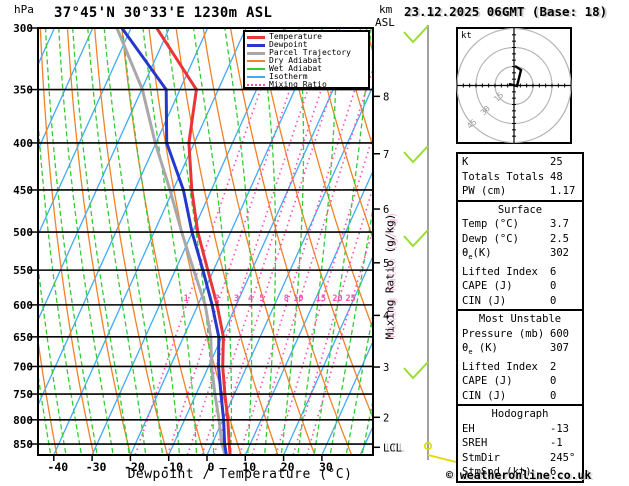 The image size is (629, 486). What do you see at coordinates (481, 457) in the screenshot?
I see `row-label: StmDir` at bounding box center [481, 457].